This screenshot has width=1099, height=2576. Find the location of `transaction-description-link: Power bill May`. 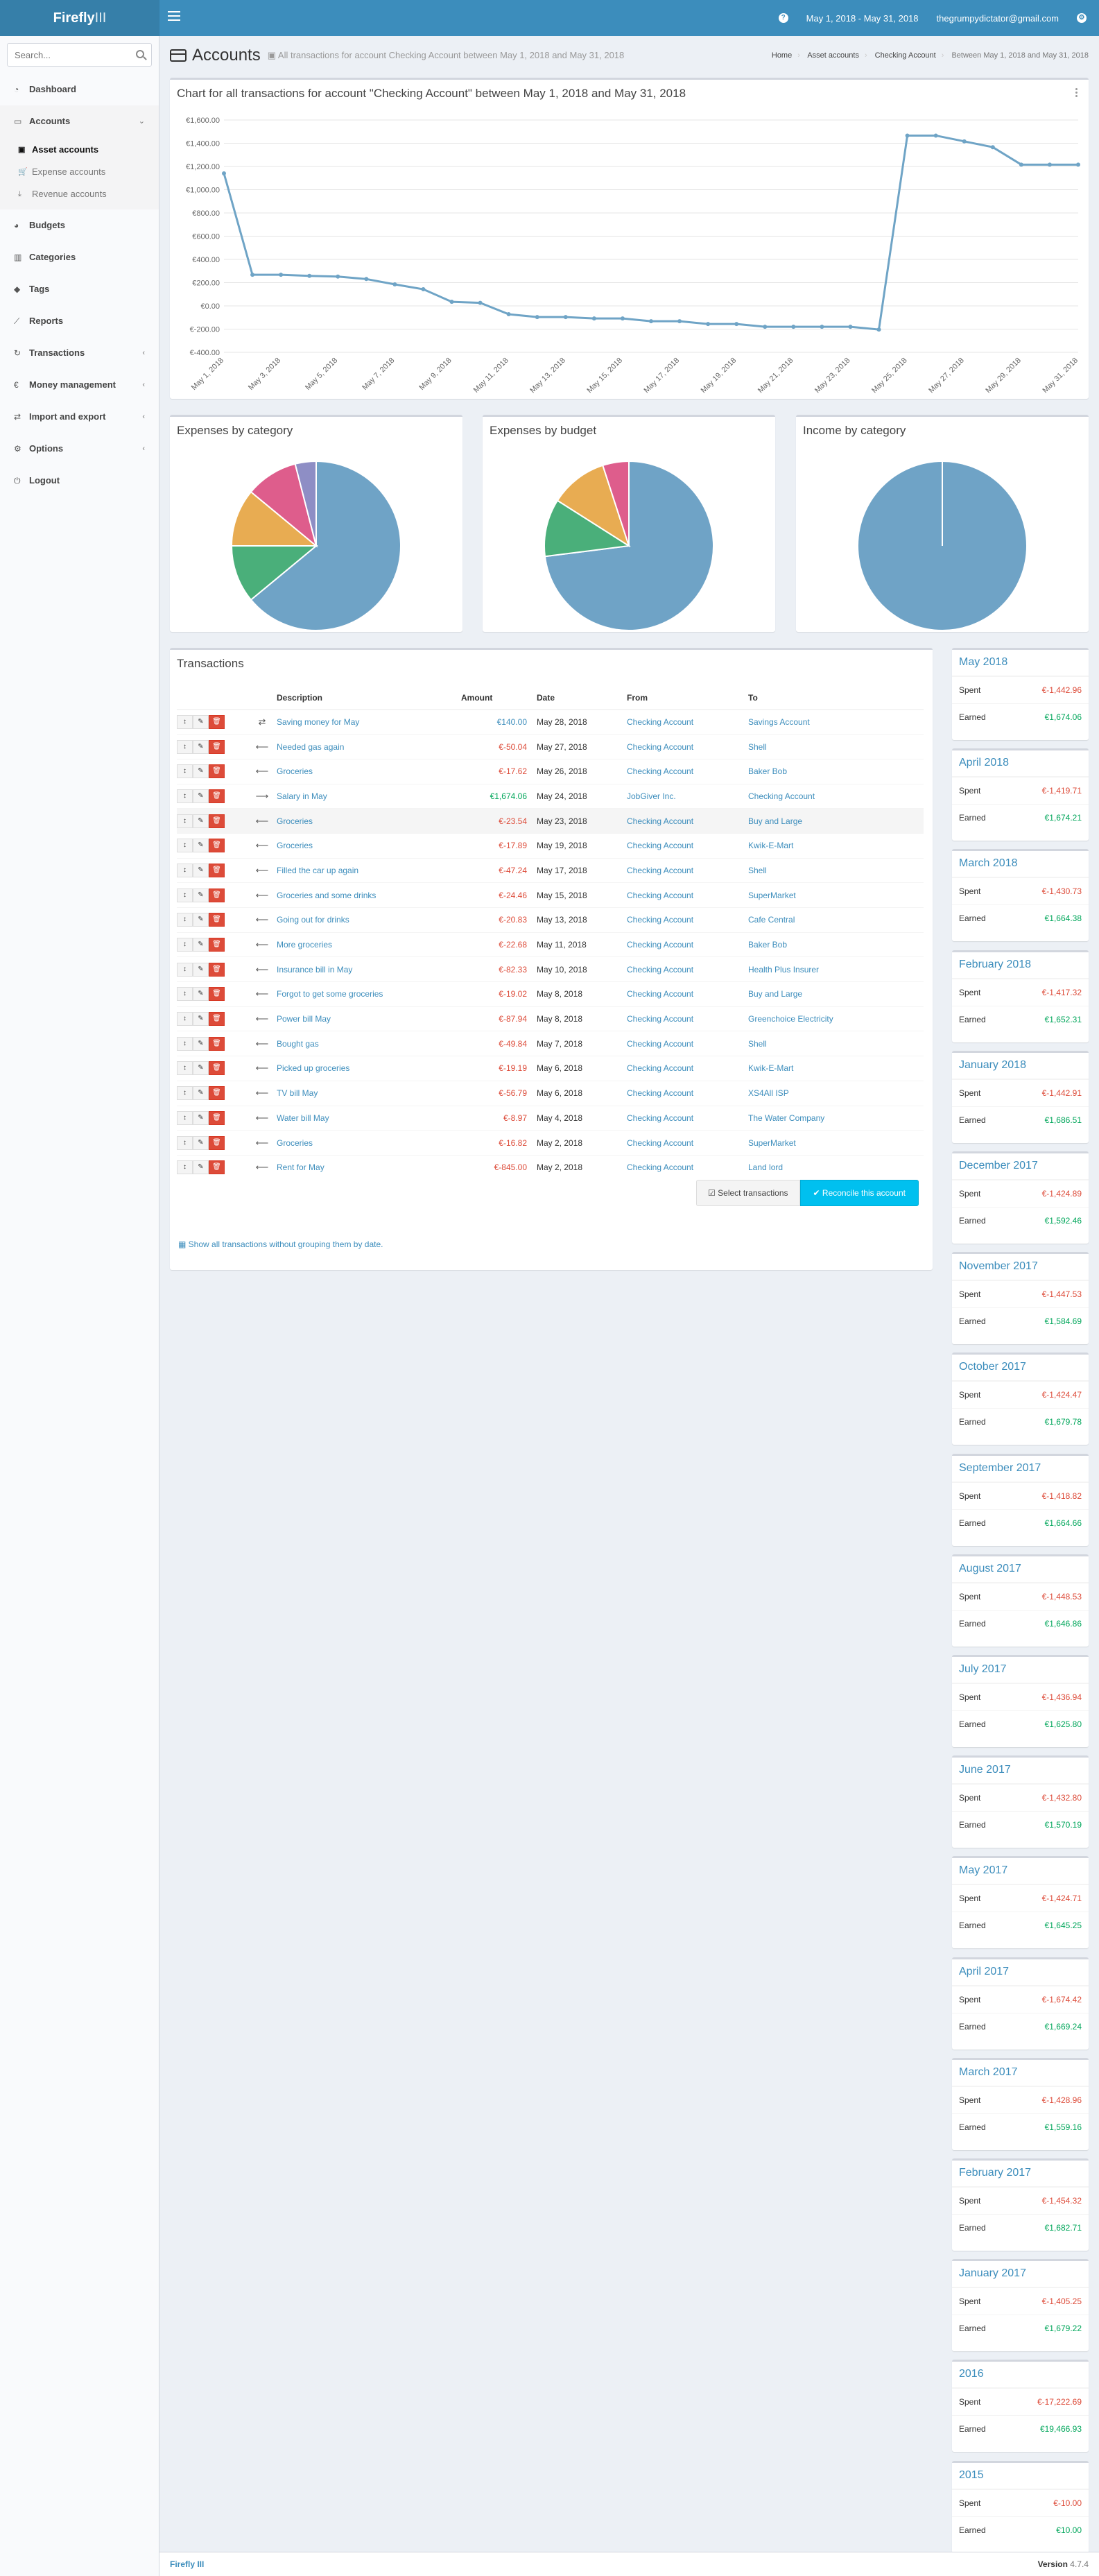

transaction-description-link: Power bill May is located at coordinates (304, 1019).